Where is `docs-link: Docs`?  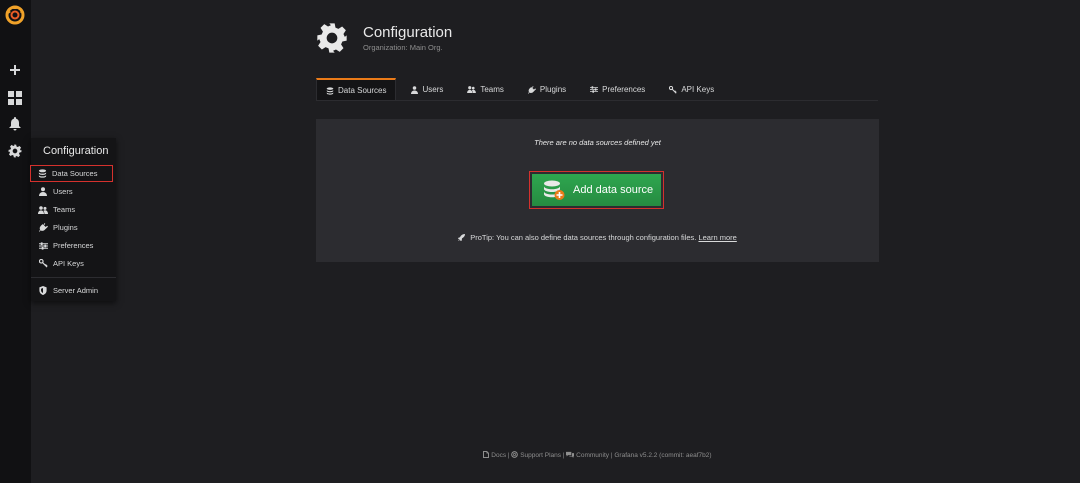 docs-link: Docs is located at coordinates (498, 455).